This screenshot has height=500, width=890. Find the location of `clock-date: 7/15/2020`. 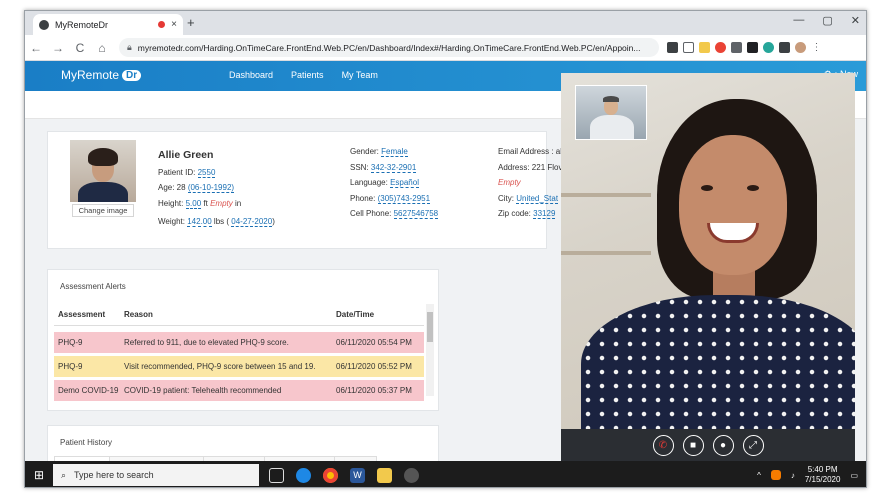

clock-date: 7/15/2020 is located at coordinates (822, 479).